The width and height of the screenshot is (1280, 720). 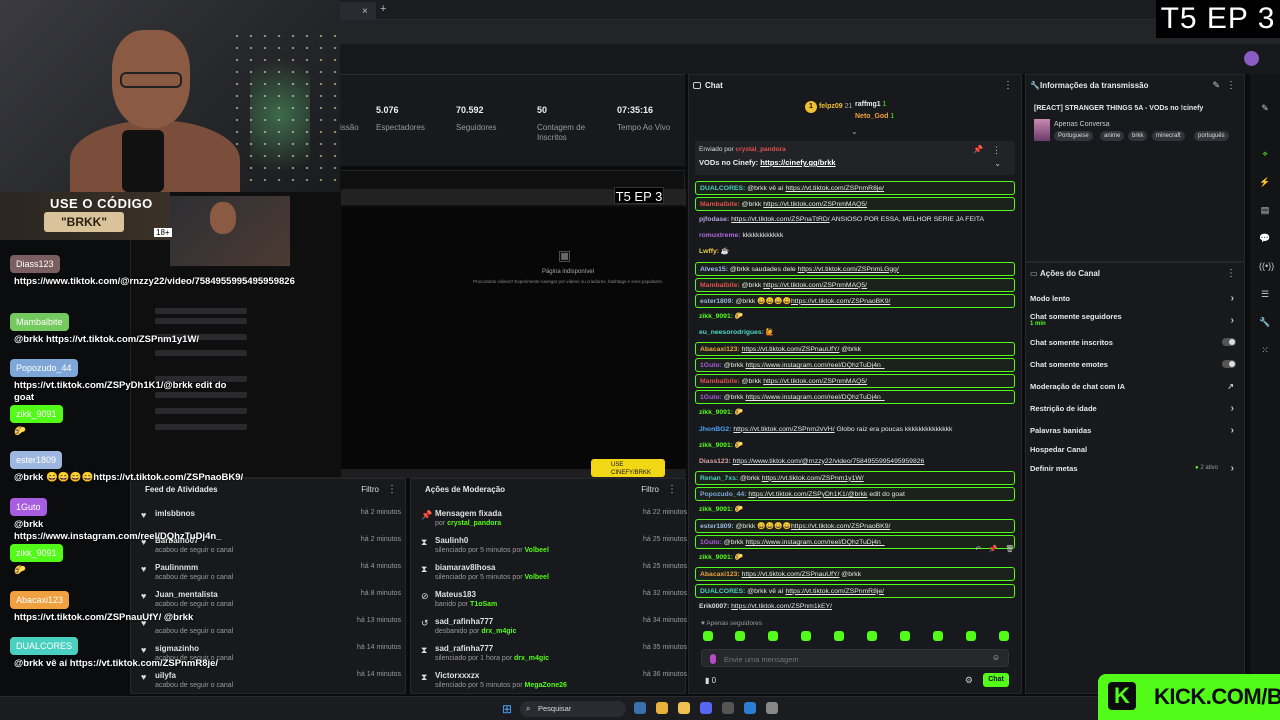 What do you see at coordinates (719, 478) in the screenshot?
I see `chat-username: Renan_7xs:` at bounding box center [719, 478].